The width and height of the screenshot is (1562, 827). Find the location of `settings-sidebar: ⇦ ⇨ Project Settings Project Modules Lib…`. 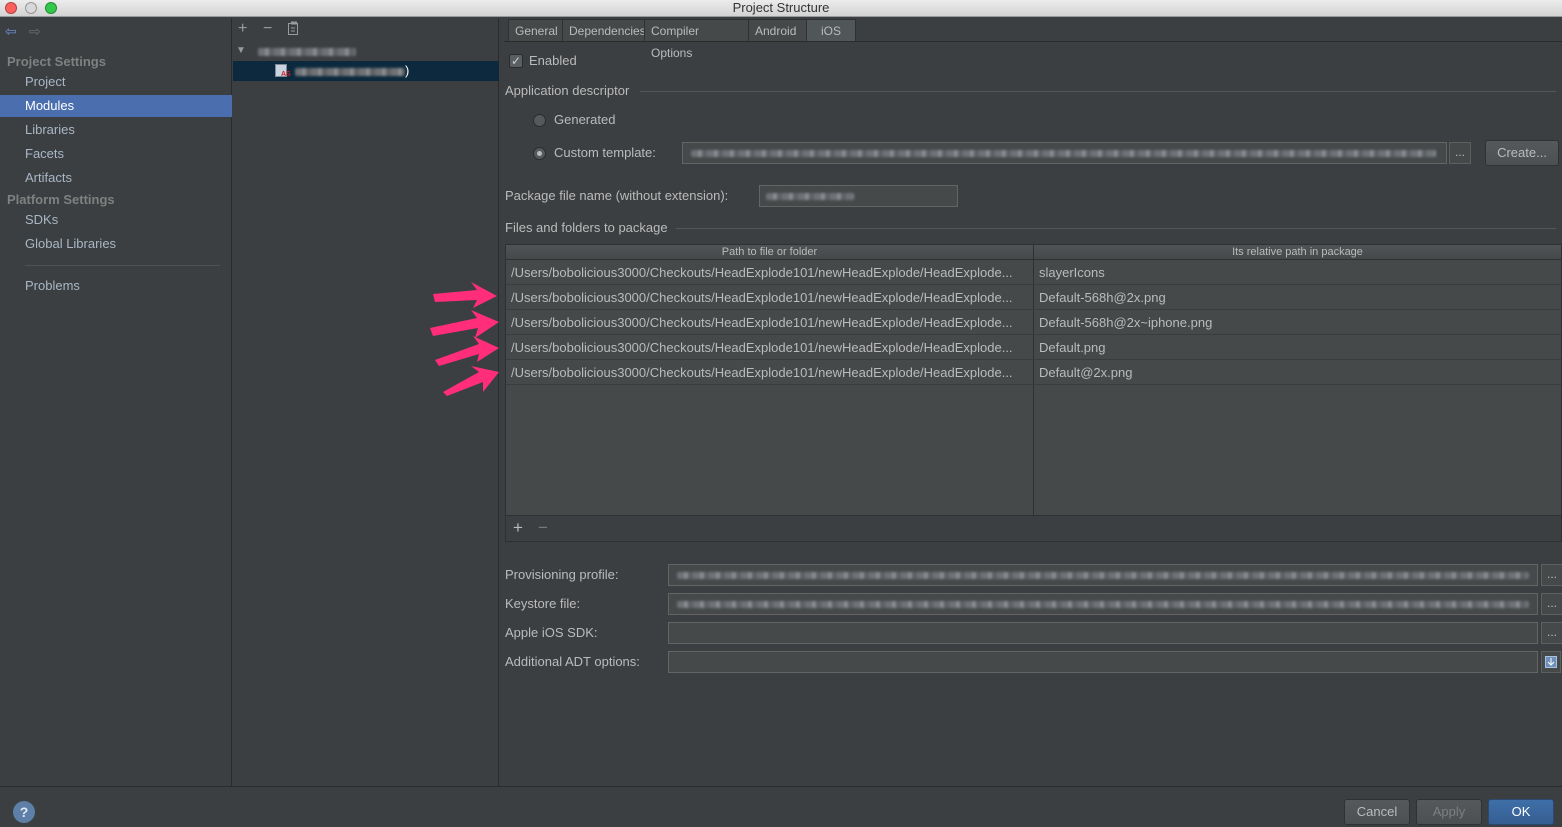

settings-sidebar: ⇦ ⇨ Project Settings Project Modules Lib… is located at coordinates (116, 402).